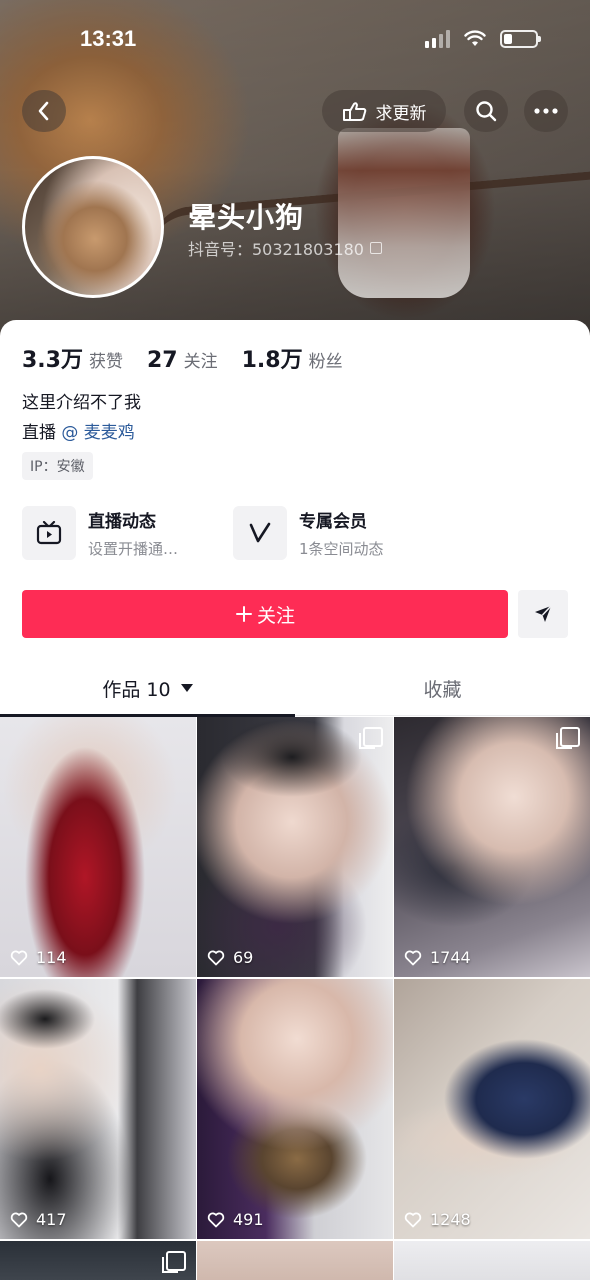  What do you see at coordinates (450, 1219) in the screenshot?
I see `post-likes-count: 1248` at bounding box center [450, 1219].